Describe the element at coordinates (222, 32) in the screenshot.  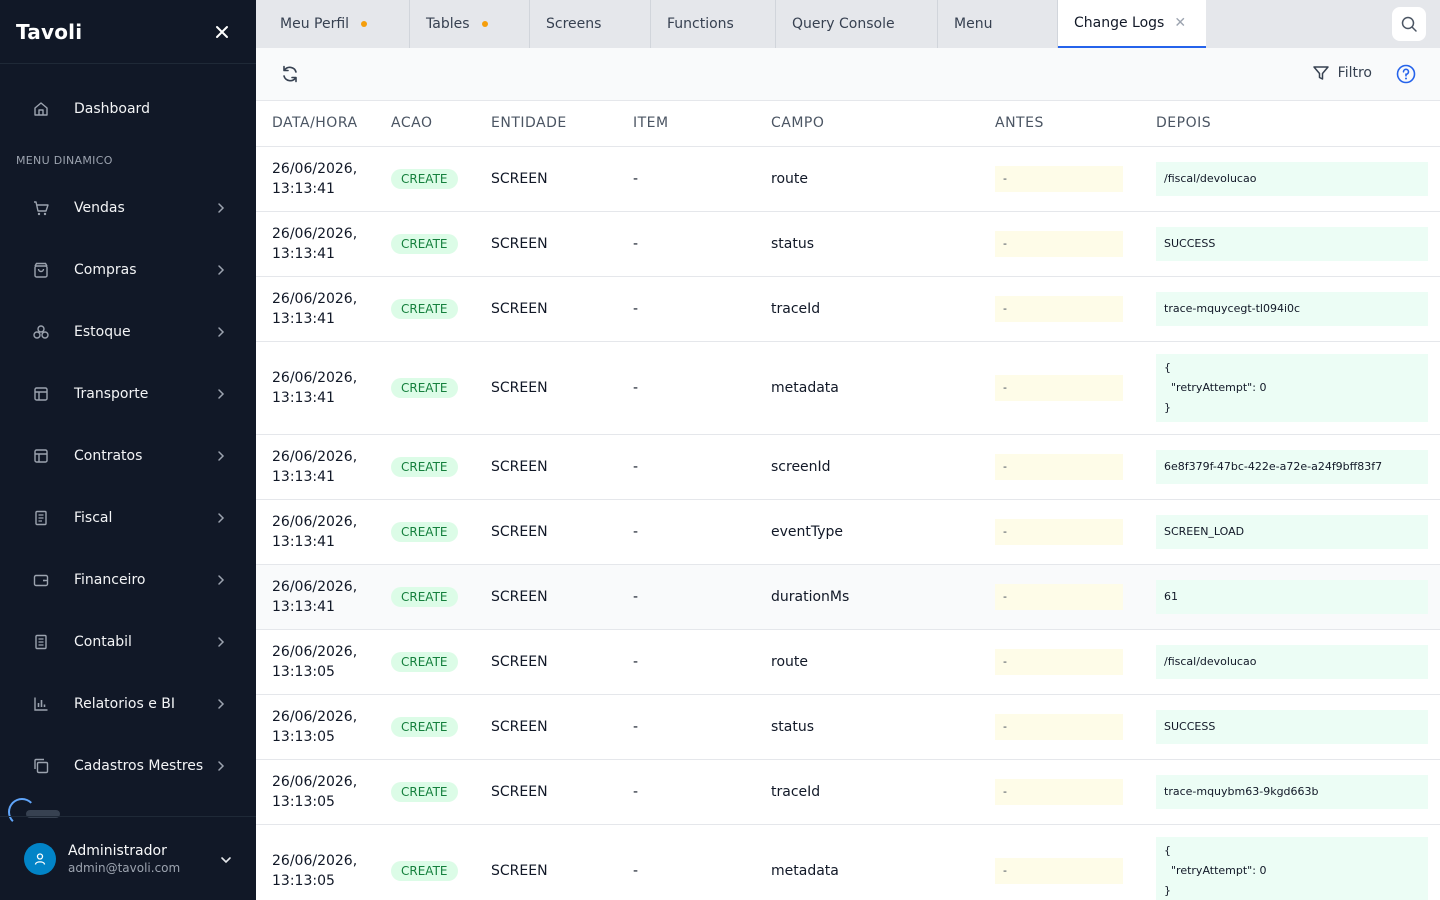
I see `close-icon` at that location.